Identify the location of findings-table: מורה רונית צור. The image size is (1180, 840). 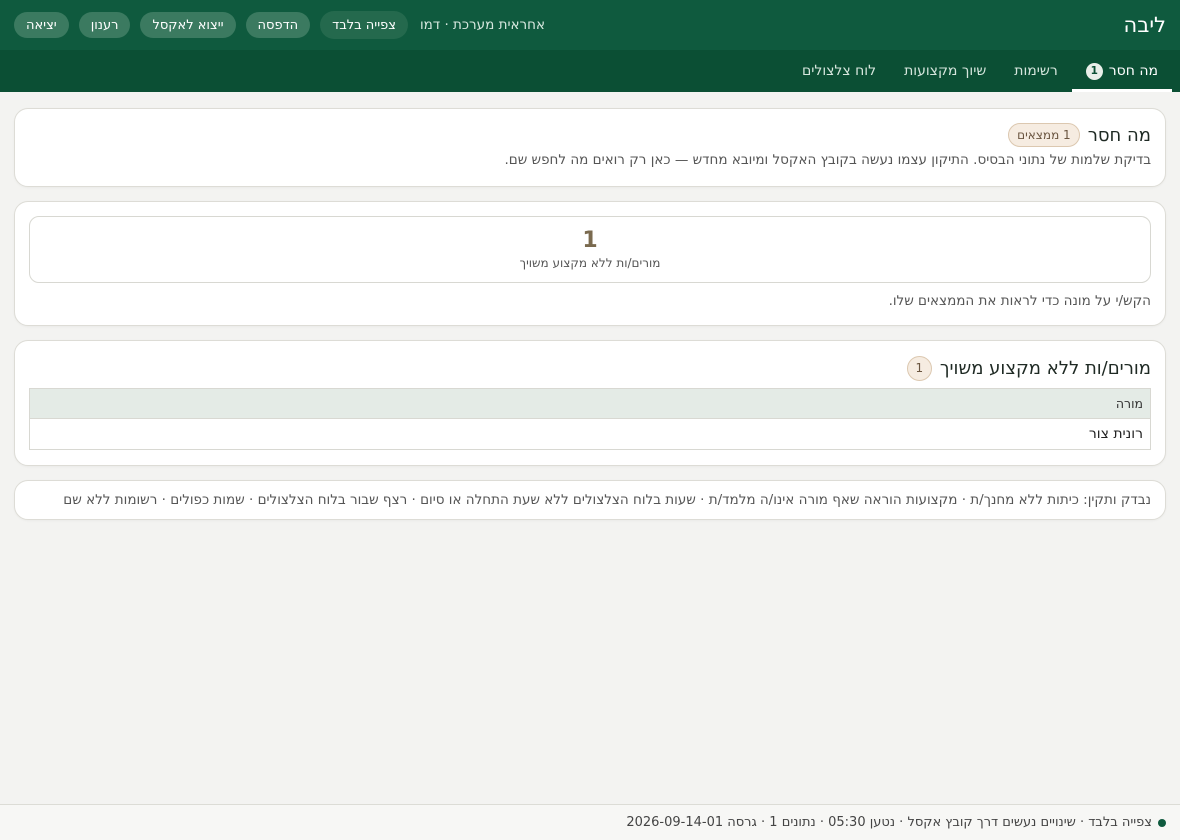
(590, 419).